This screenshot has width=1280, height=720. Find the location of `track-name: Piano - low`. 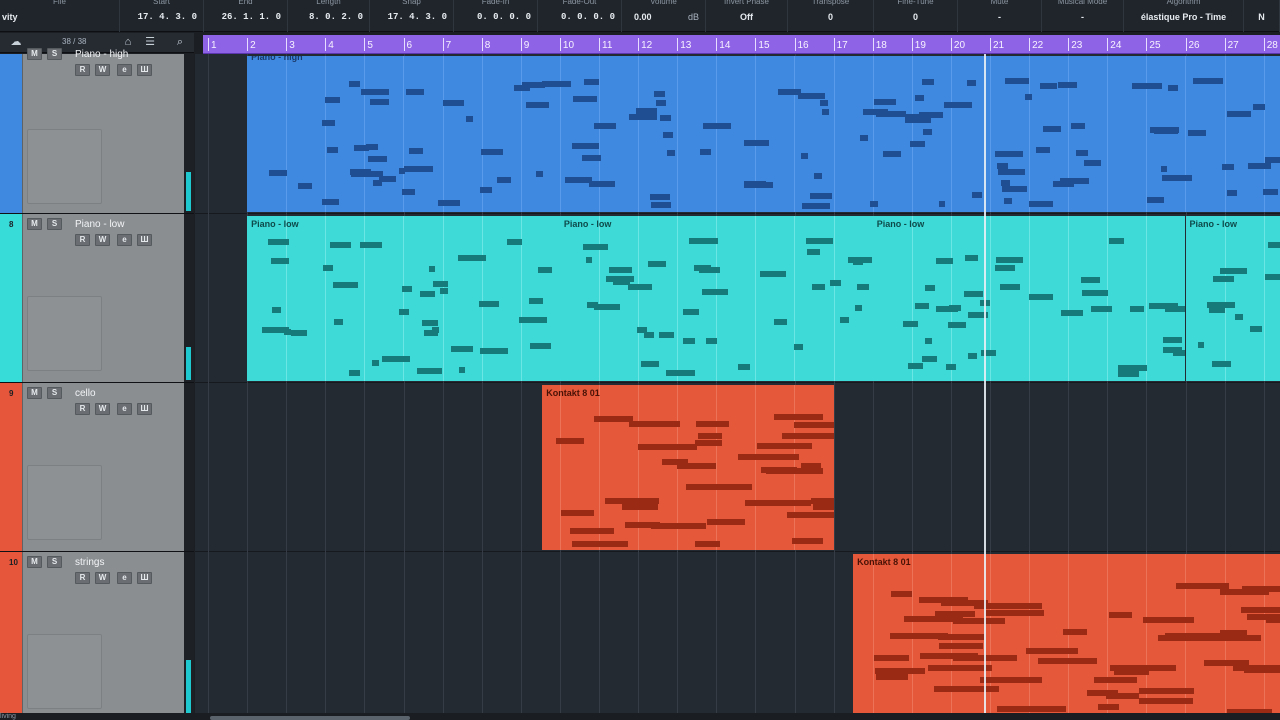

track-name: Piano - low is located at coordinates (99, 224).